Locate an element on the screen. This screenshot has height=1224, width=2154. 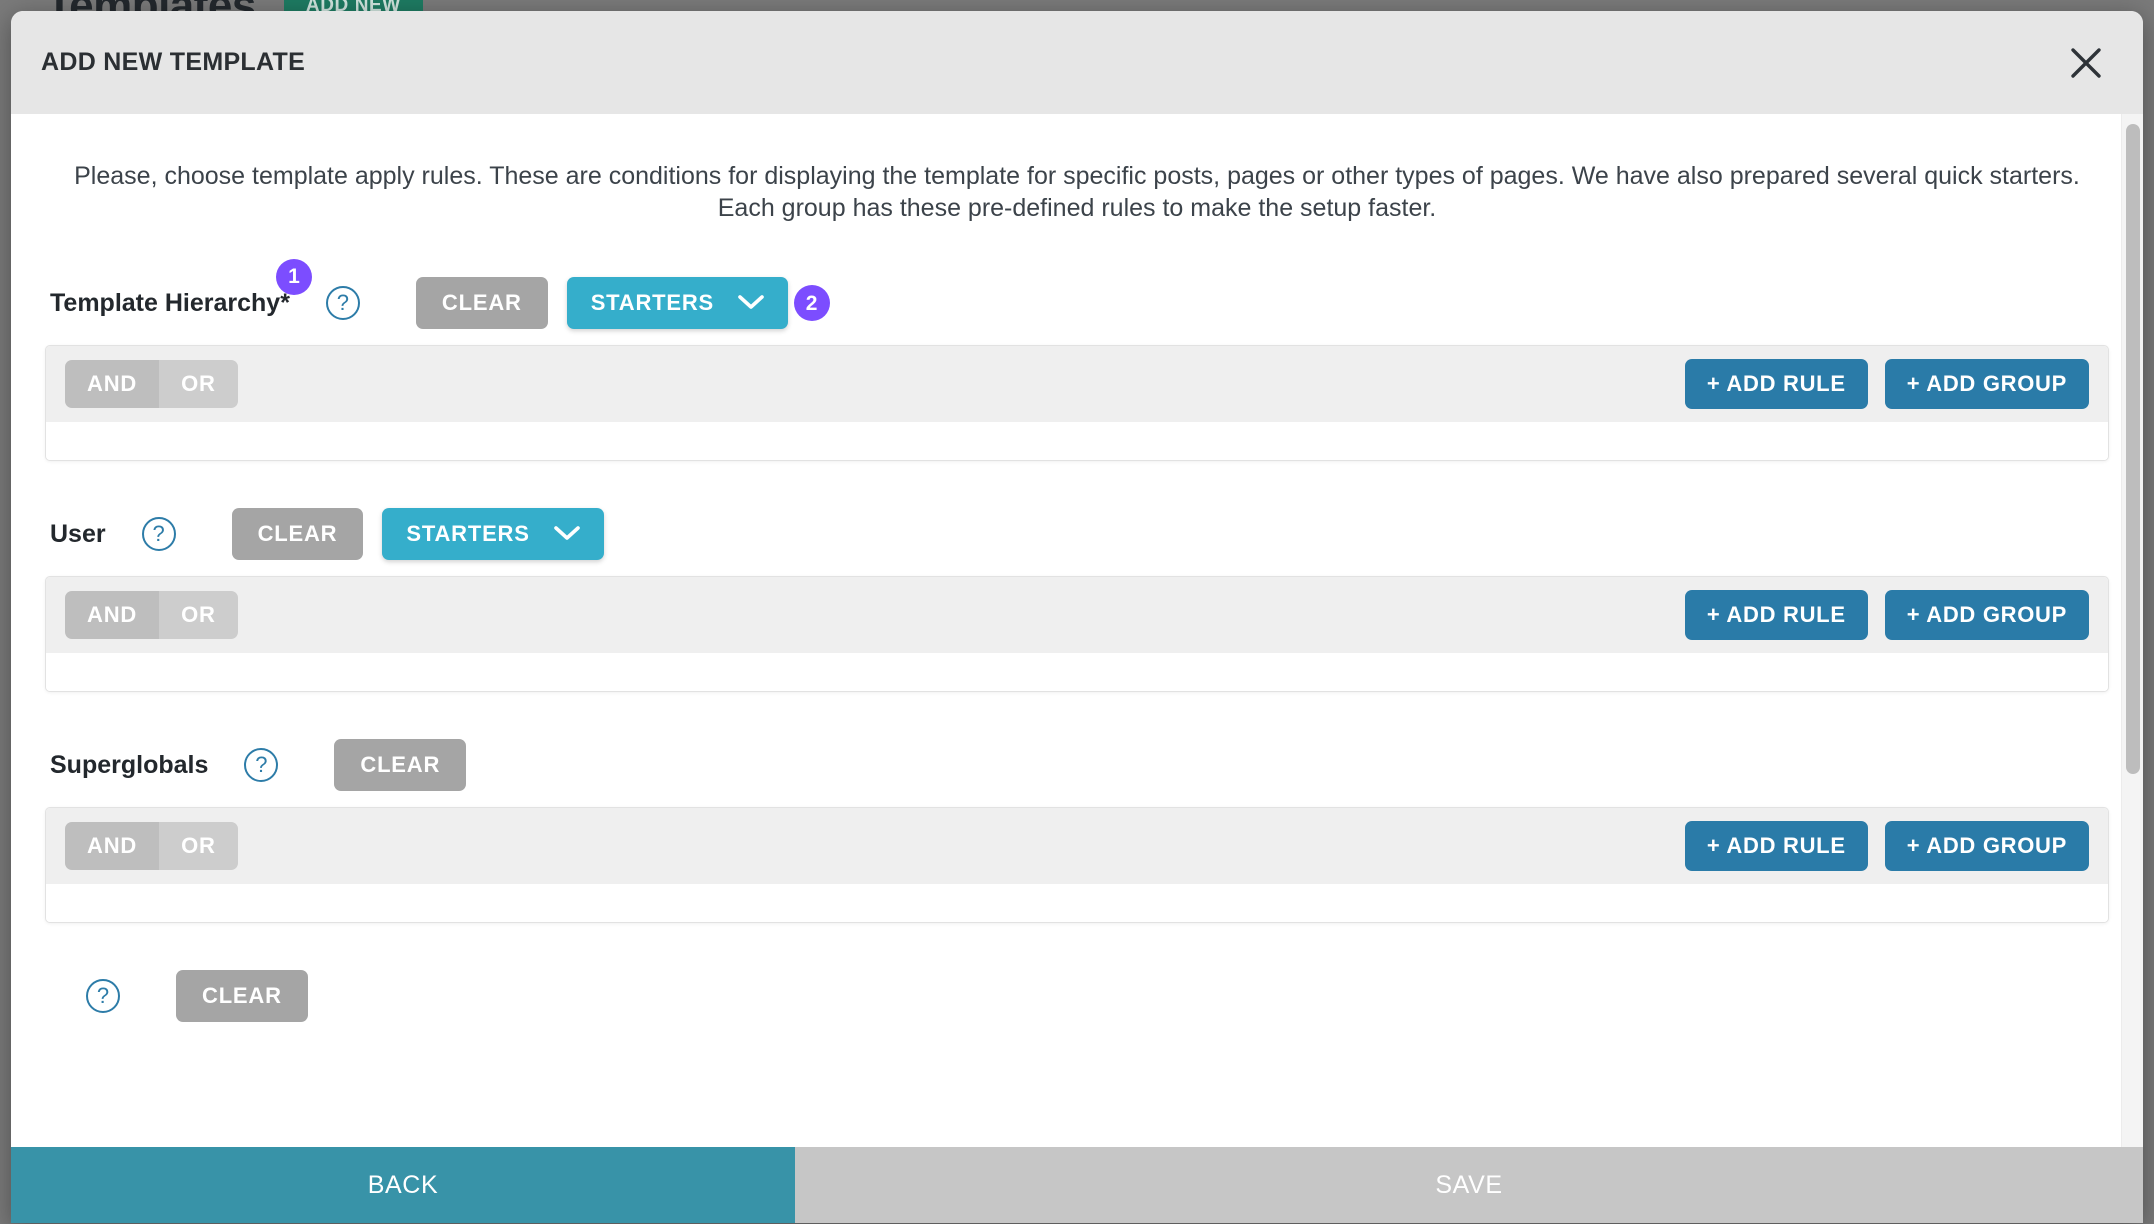
modal-footer: BACK SAVE is located at coordinates (1077, 1185).